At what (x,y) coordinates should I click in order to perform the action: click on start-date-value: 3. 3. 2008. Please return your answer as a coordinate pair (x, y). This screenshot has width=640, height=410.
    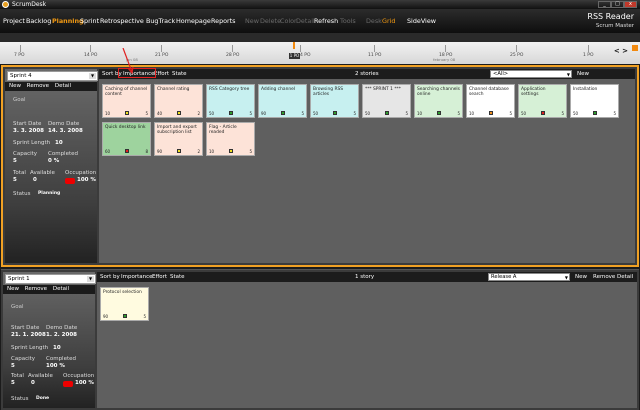
    Looking at the image, I should click on (28, 131).